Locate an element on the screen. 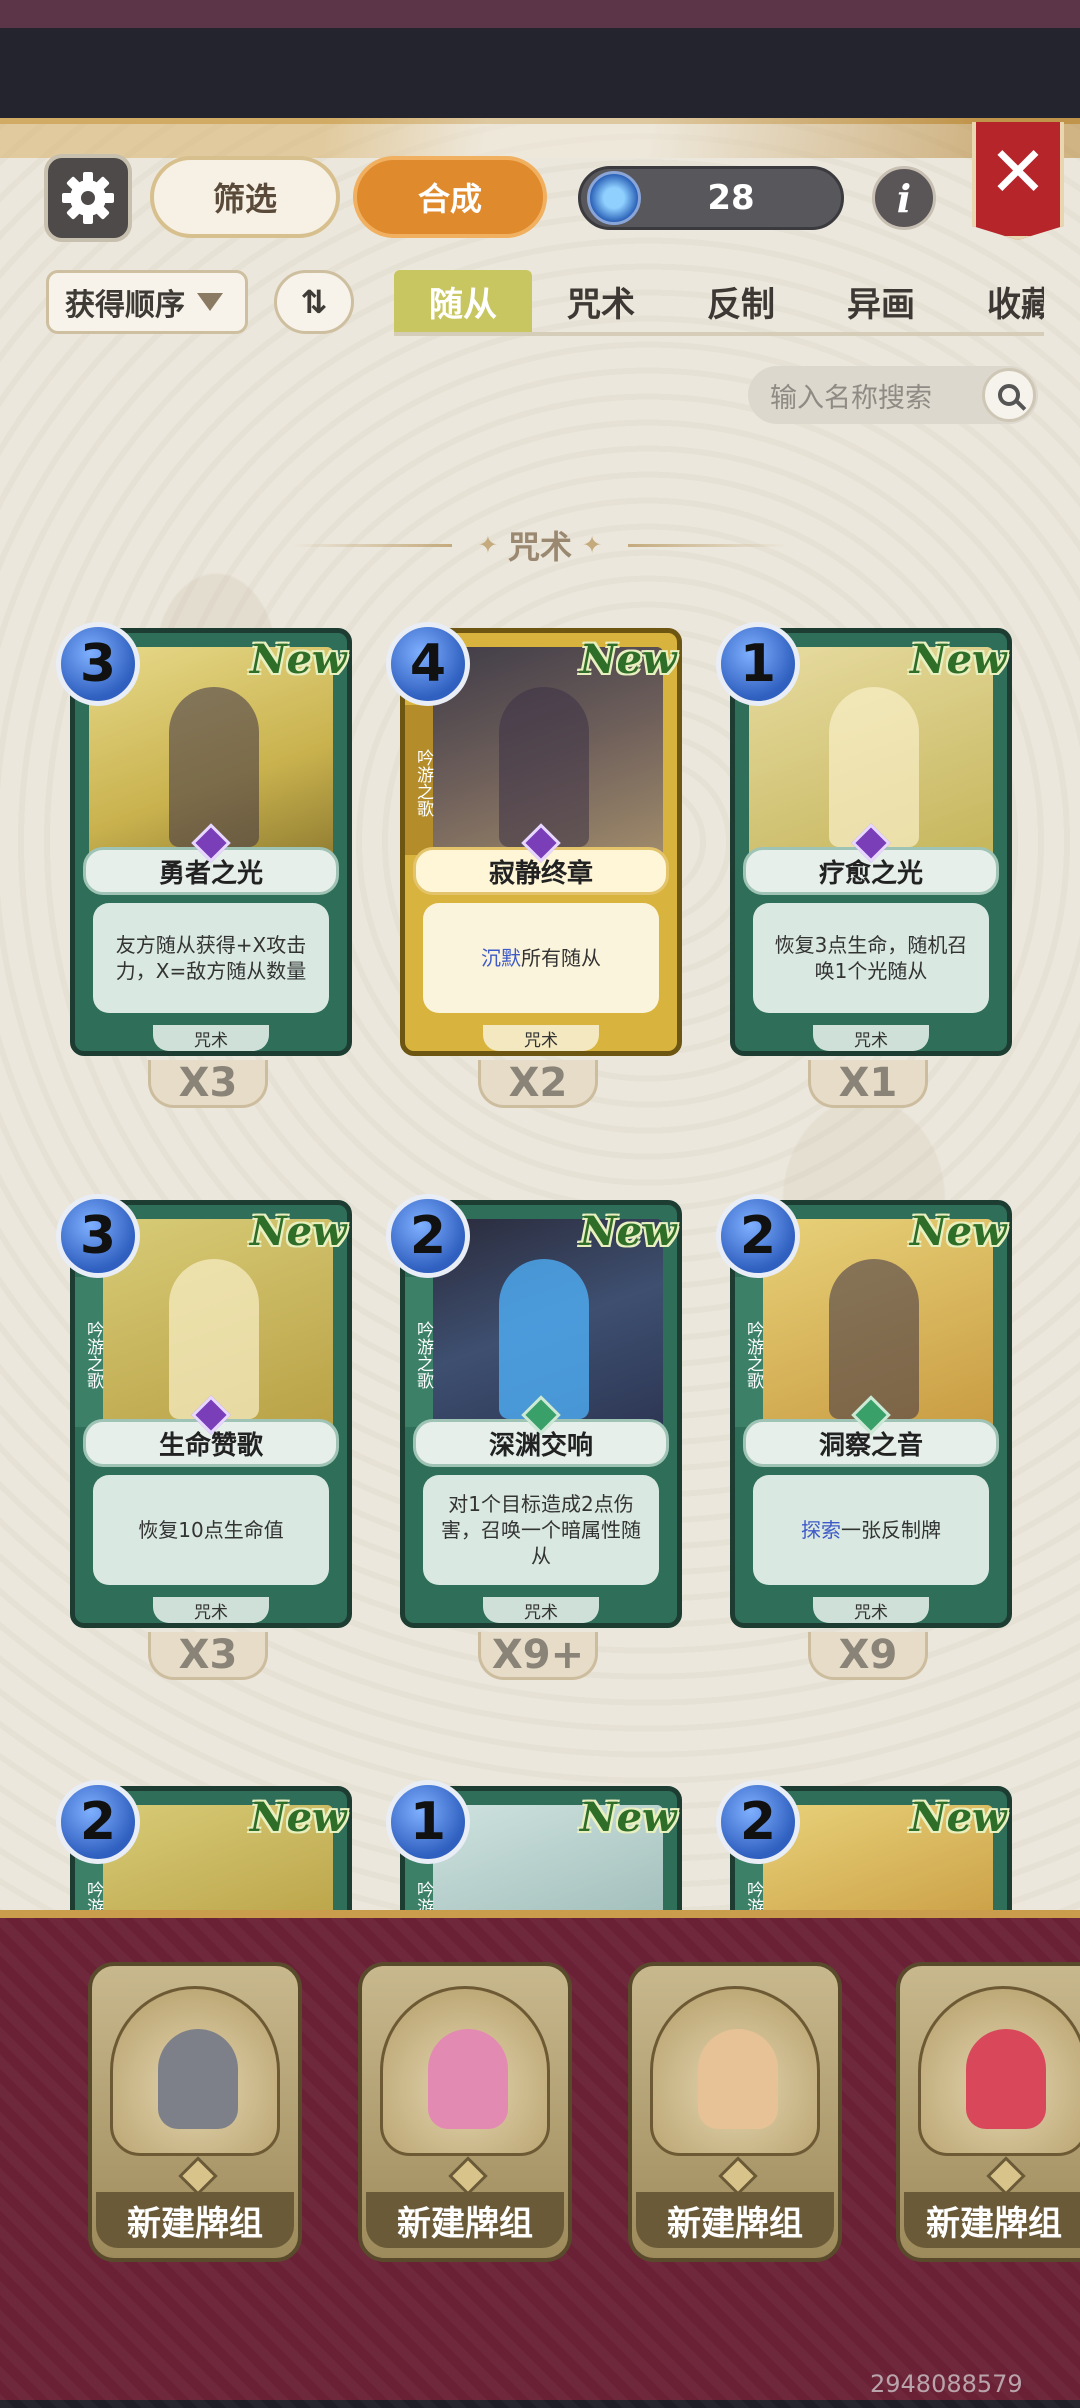 The height and width of the screenshot is (2408, 1080). red-haired-witch-portrait is located at coordinates (999, 2071).